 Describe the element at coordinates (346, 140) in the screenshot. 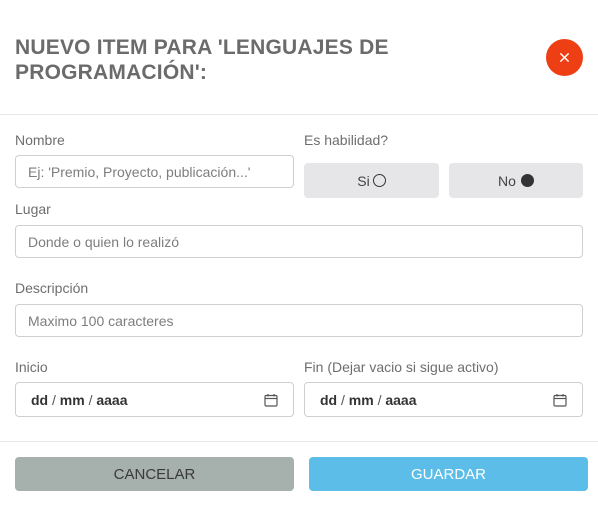

I see `habilidad-label: Es habilidad?` at that location.